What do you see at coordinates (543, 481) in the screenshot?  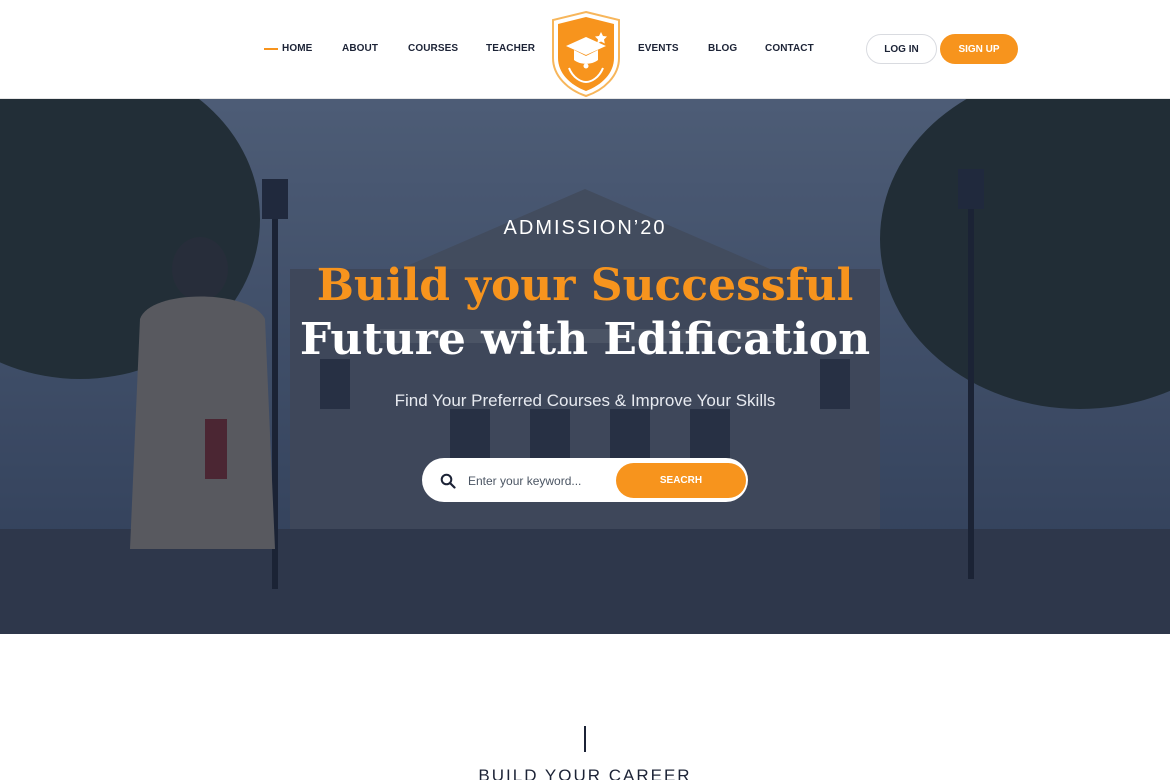 I see `search-input` at bounding box center [543, 481].